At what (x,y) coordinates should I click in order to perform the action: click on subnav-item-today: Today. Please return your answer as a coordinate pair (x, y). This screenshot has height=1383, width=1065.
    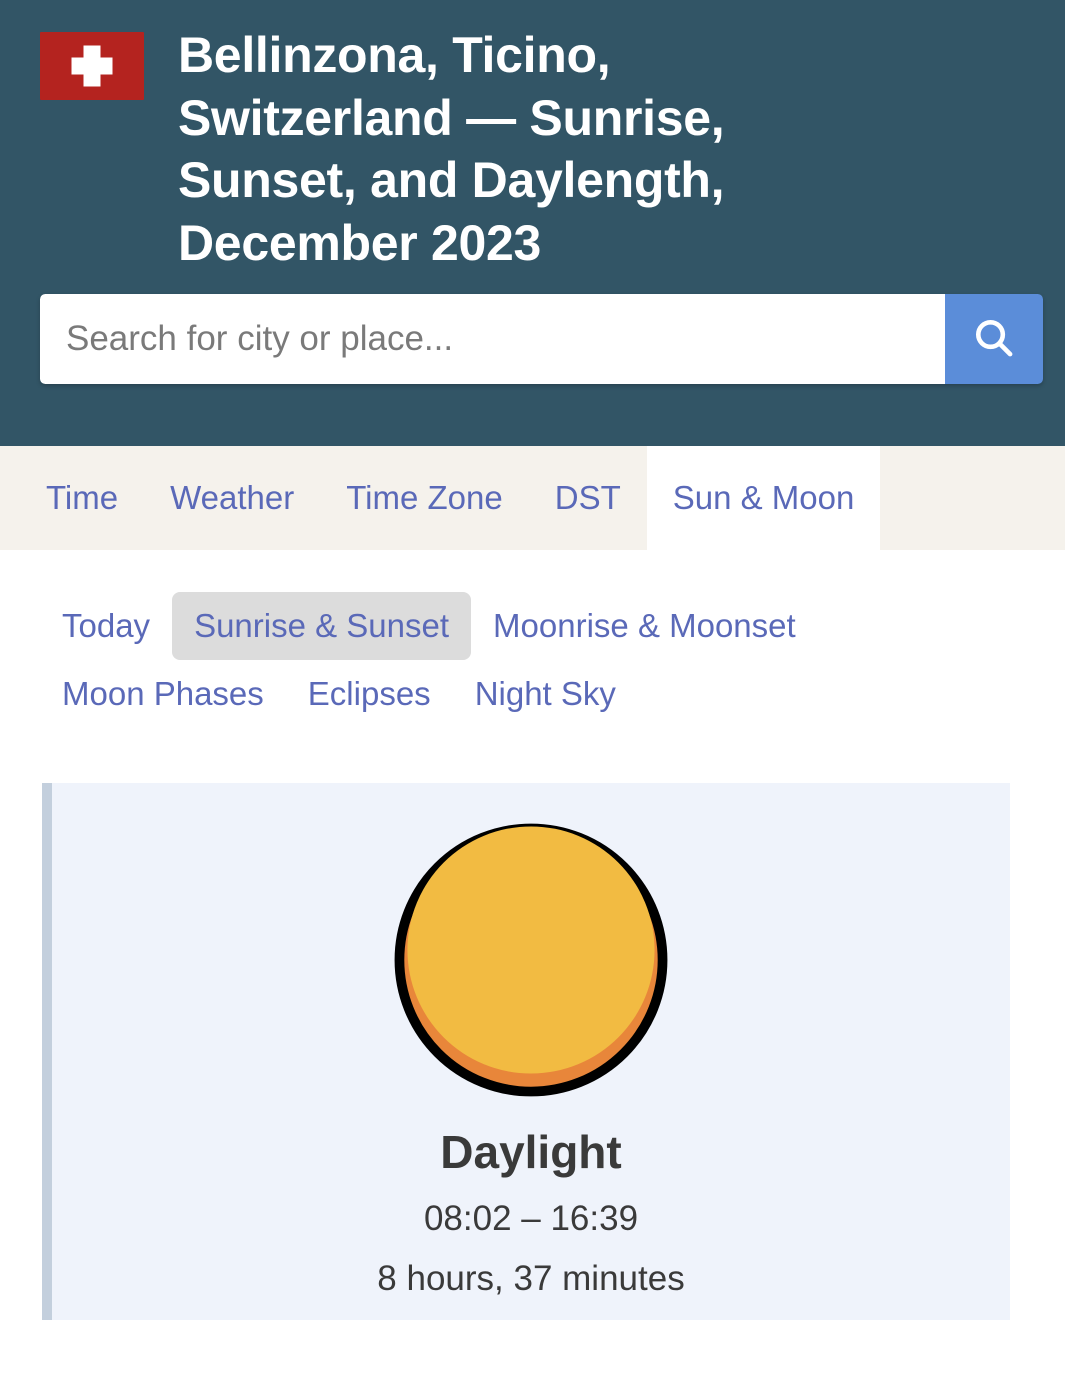
    Looking at the image, I should click on (106, 626).